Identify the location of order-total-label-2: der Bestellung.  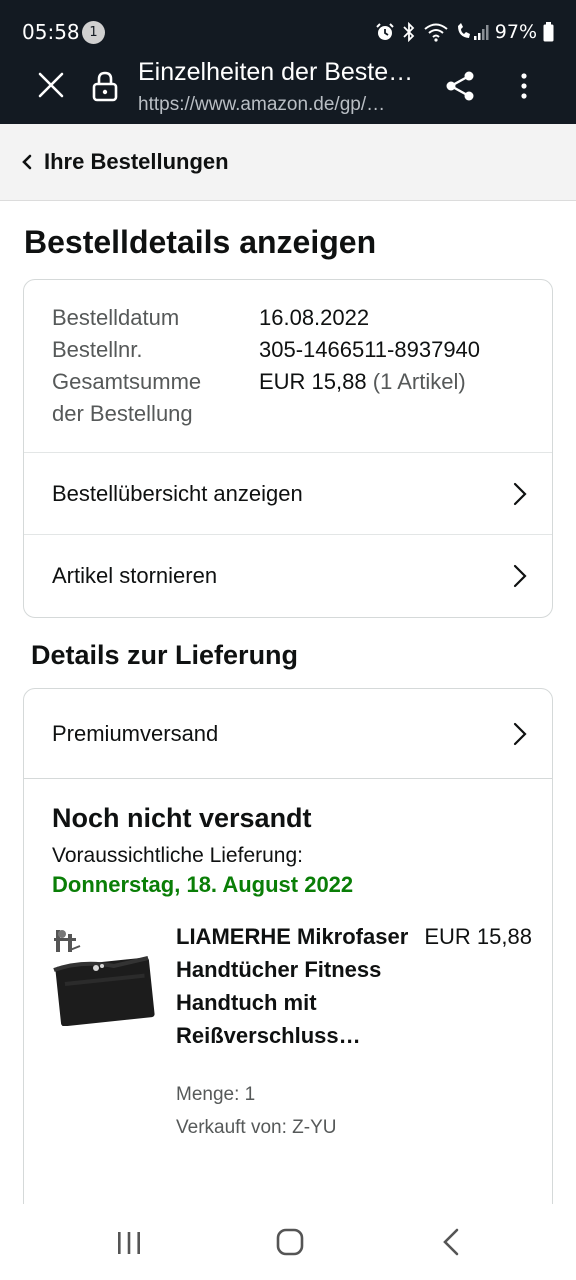
(122, 413).